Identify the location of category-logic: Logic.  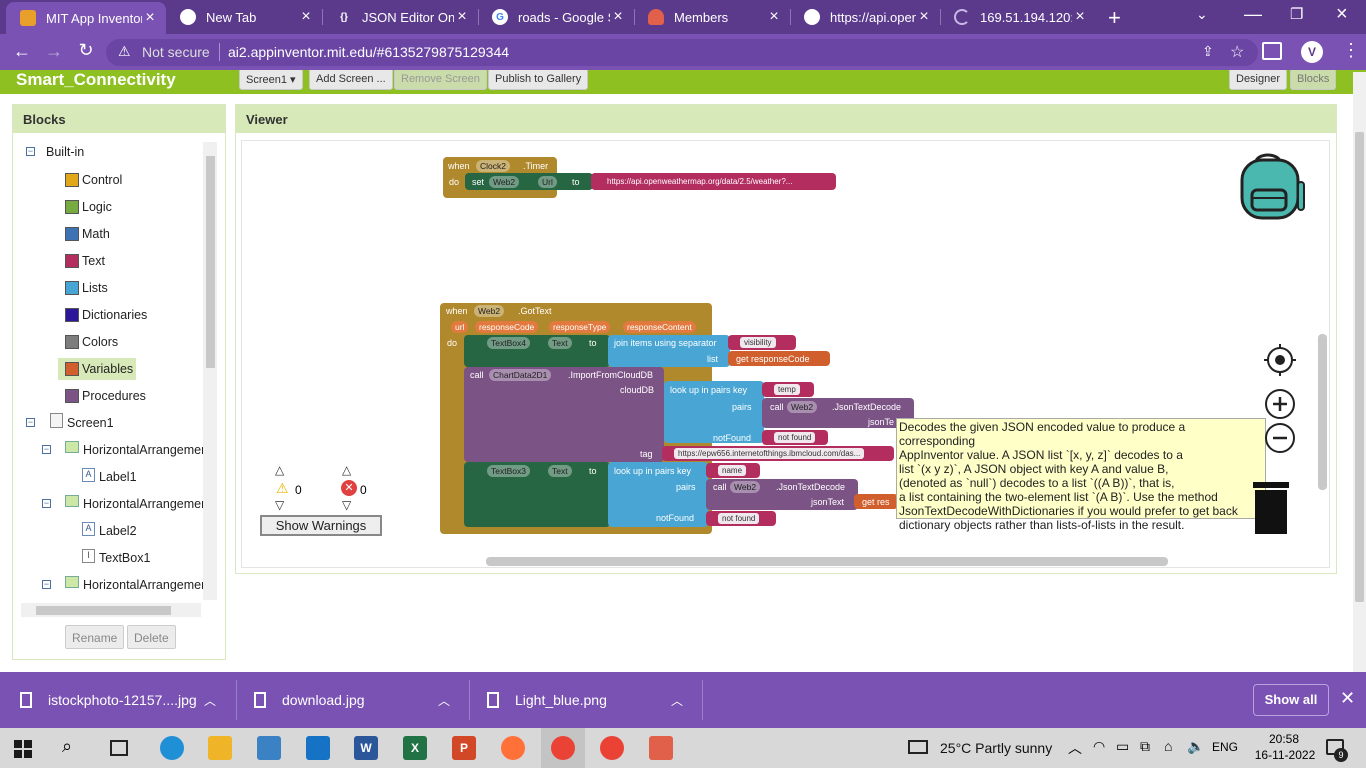
(122, 207).